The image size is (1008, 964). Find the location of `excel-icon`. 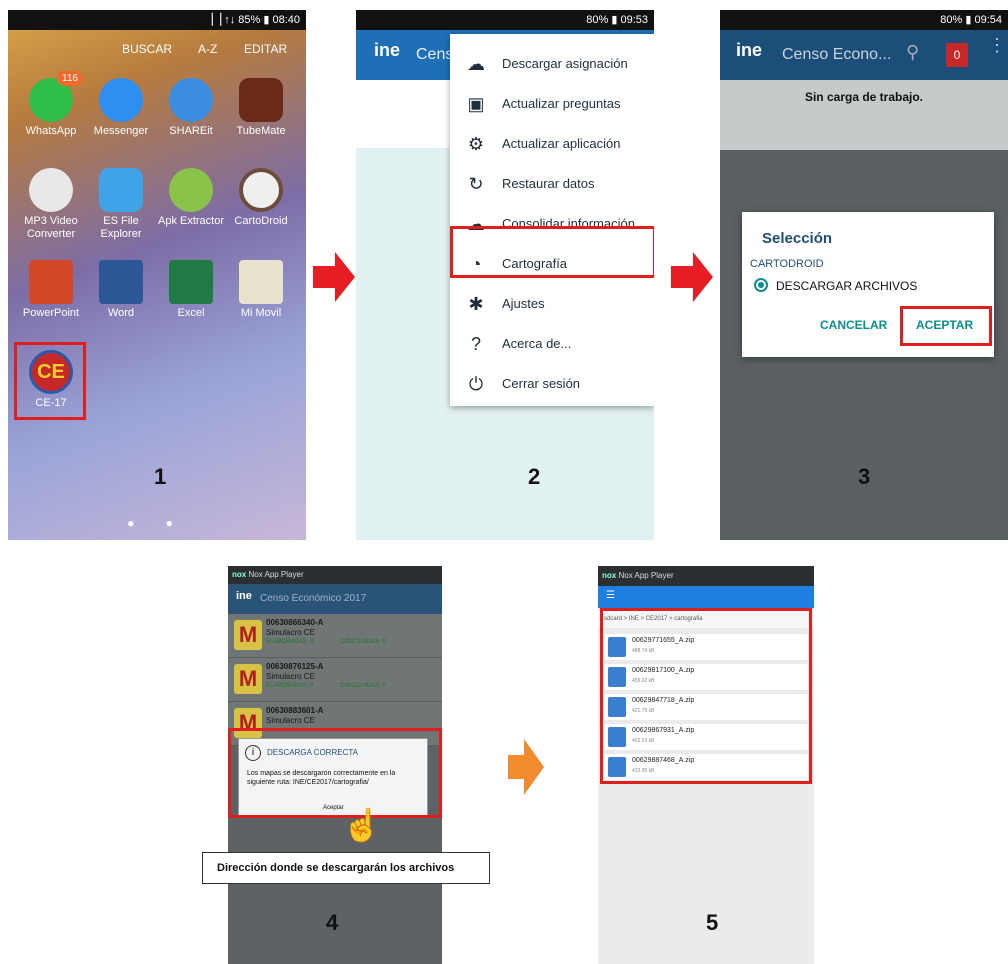

excel-icon is located at coordinates (191, 282).